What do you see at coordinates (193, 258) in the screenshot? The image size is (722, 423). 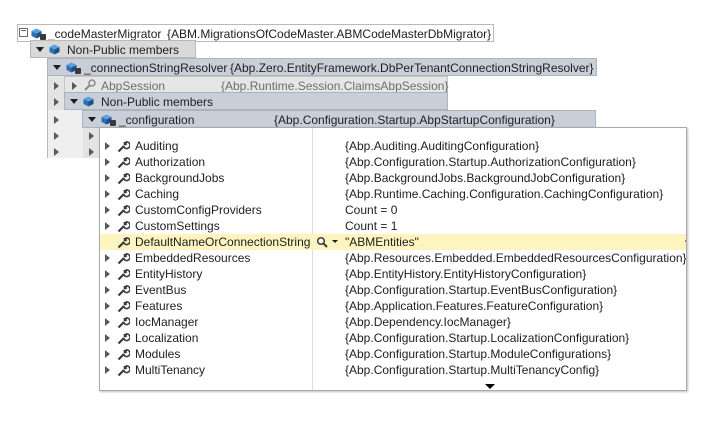 I see `property-name: EmbeddedResources` at bounding box center [193, 258].